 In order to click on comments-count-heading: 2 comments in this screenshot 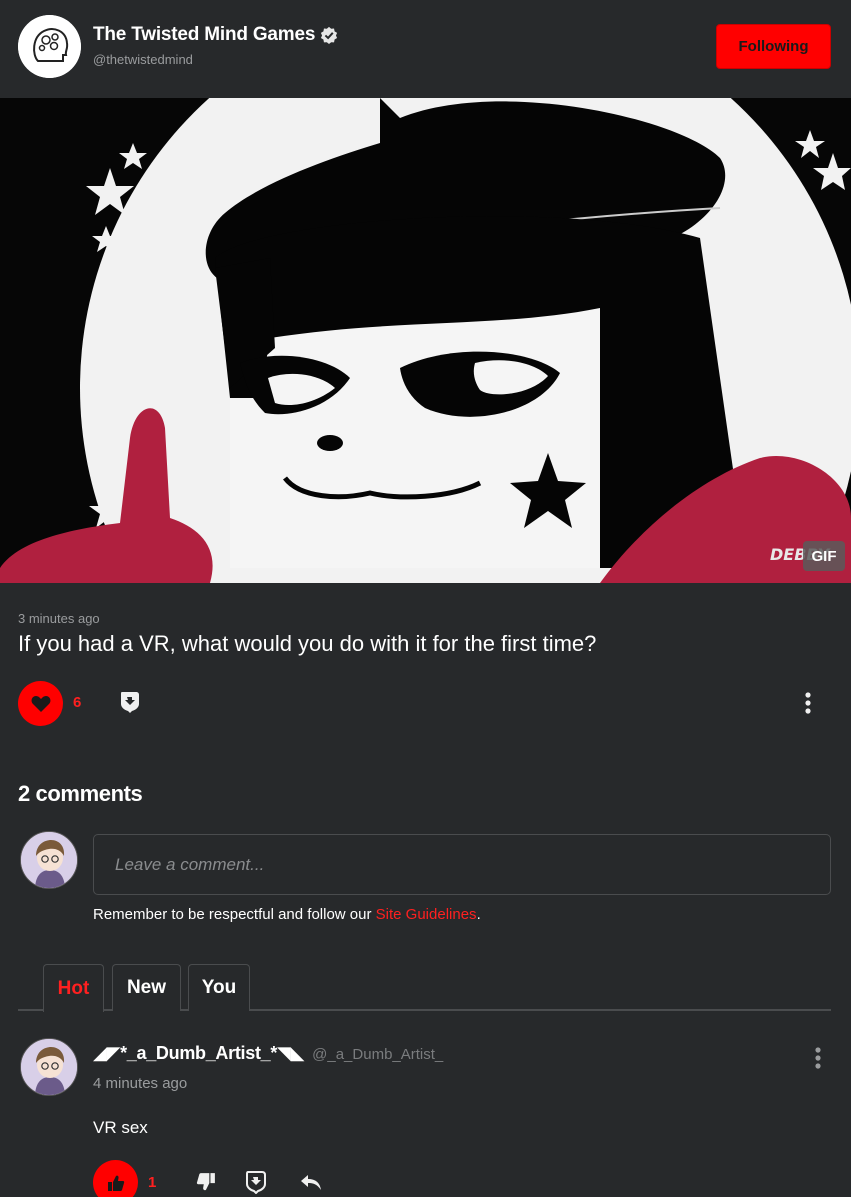, I will do `click(80, 793)`.